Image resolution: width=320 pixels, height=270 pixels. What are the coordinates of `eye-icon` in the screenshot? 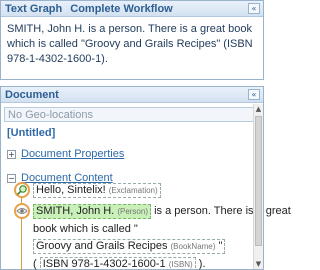 It's located at (22, 211).